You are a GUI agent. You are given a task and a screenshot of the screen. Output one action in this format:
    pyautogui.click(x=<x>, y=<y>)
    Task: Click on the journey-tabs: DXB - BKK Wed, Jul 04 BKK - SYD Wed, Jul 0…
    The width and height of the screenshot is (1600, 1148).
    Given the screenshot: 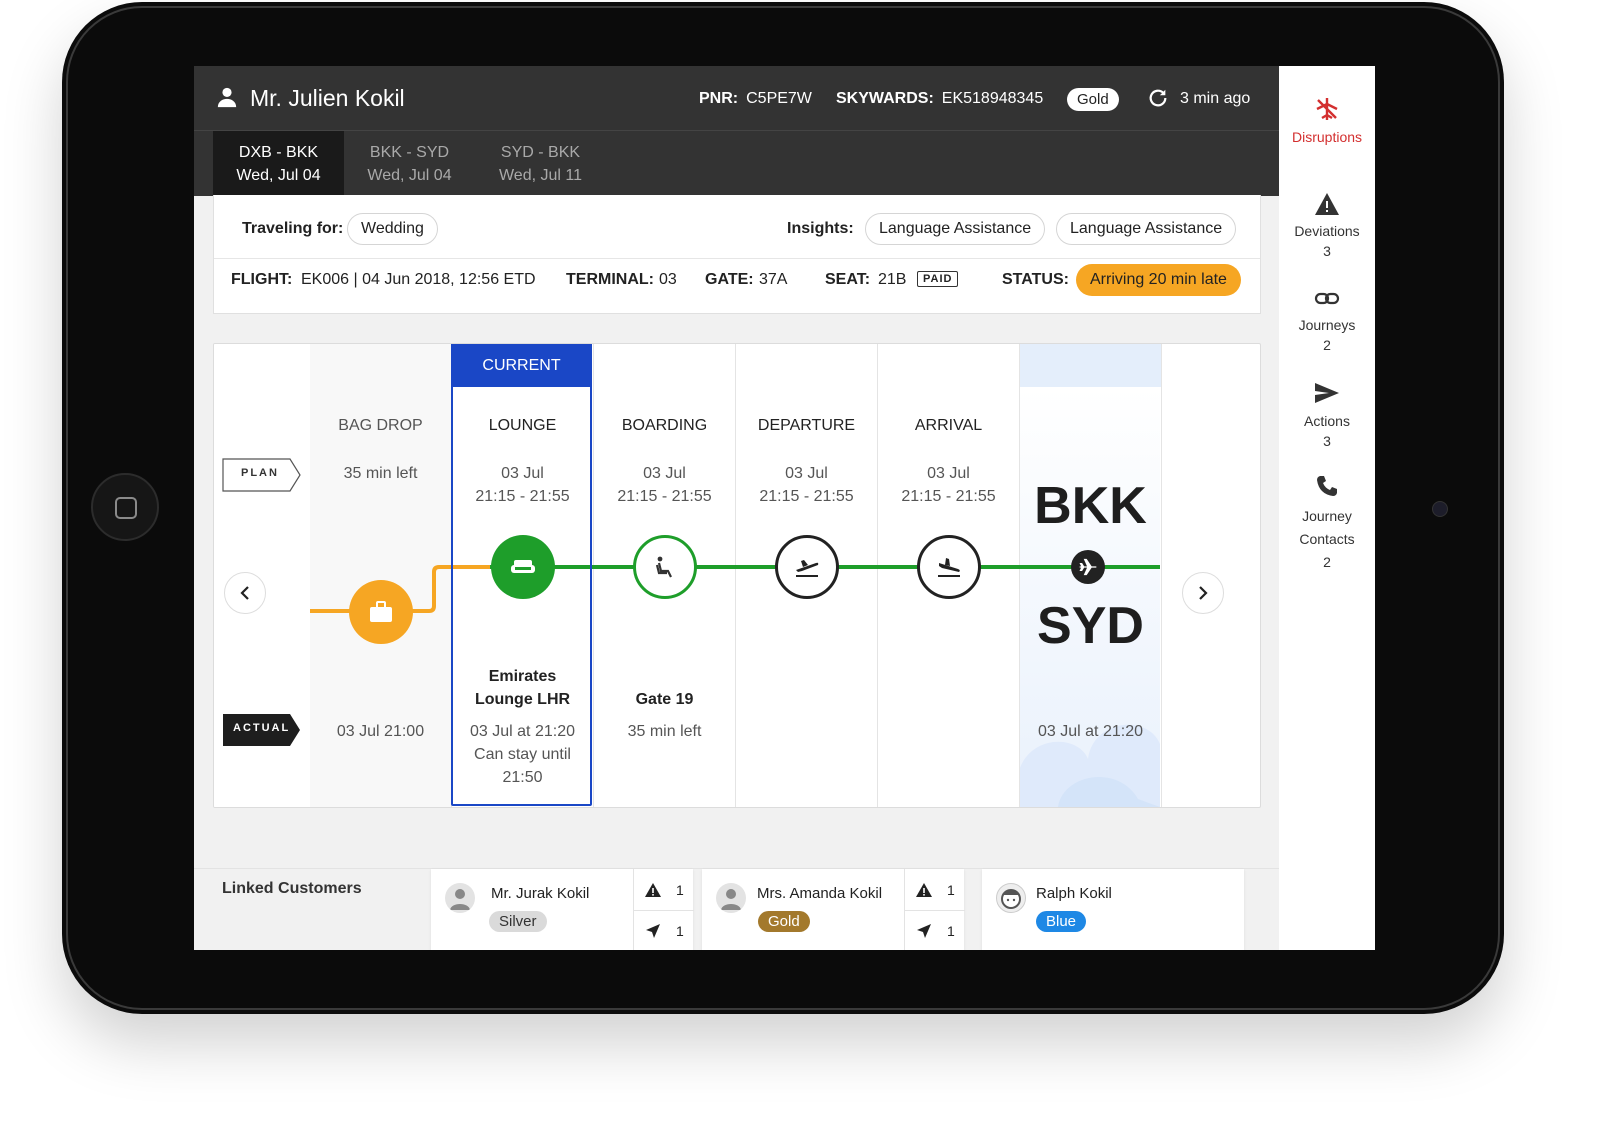 What is the action you would take?
    pyautogui.click(x=736, y=163)
    